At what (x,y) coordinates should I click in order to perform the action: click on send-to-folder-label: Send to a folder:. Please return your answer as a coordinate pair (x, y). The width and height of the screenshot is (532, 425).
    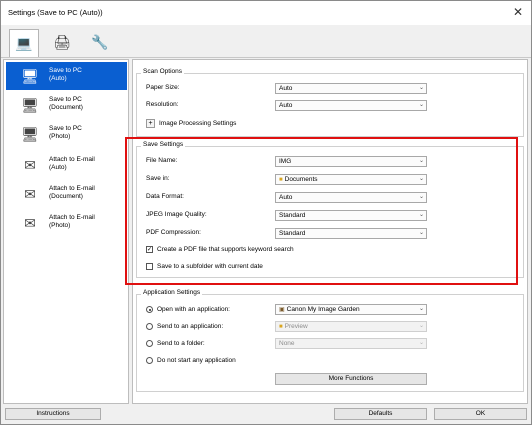
    Looking at the image, I should click on (181, 343).